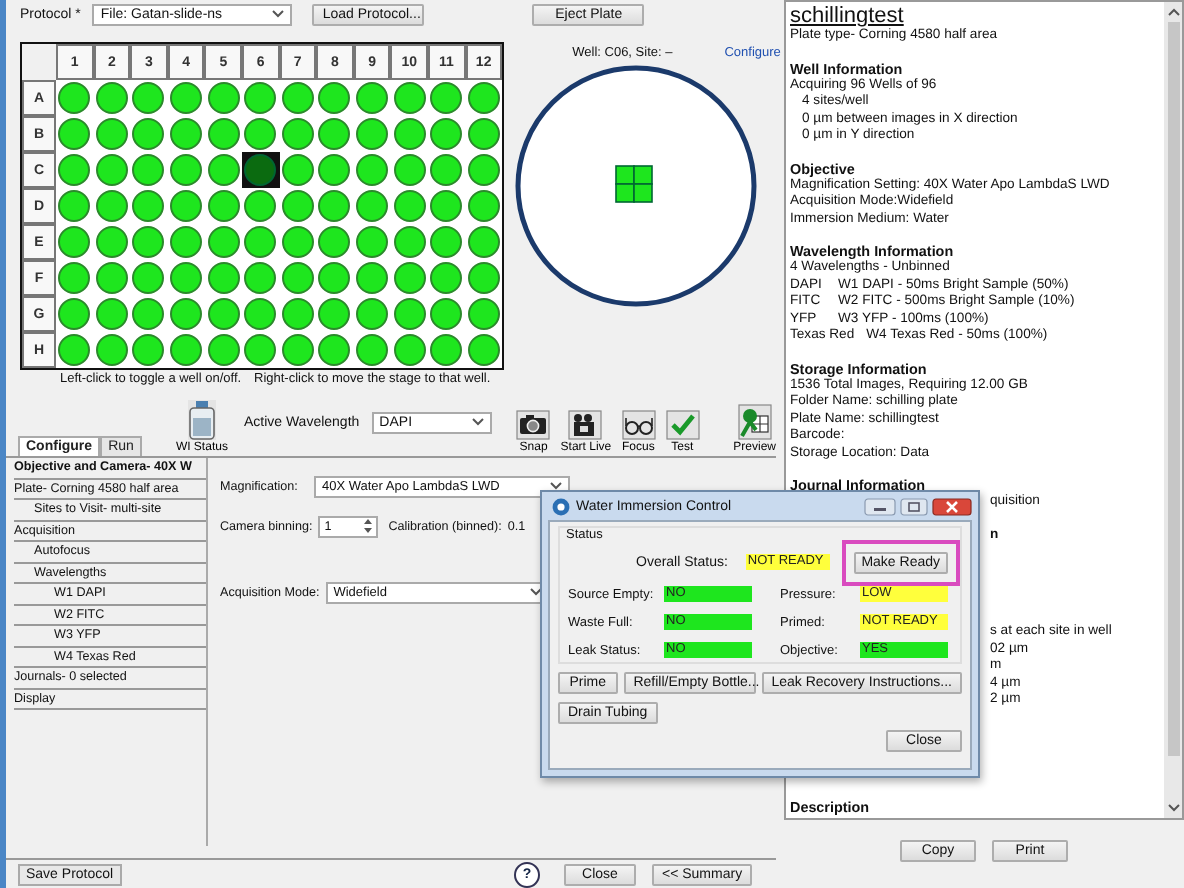 This screenshot has width=1184, height=888. Describe the element at coordinates (1173, 808) in the screenshot. I see `scroll-down-icon` at that location.